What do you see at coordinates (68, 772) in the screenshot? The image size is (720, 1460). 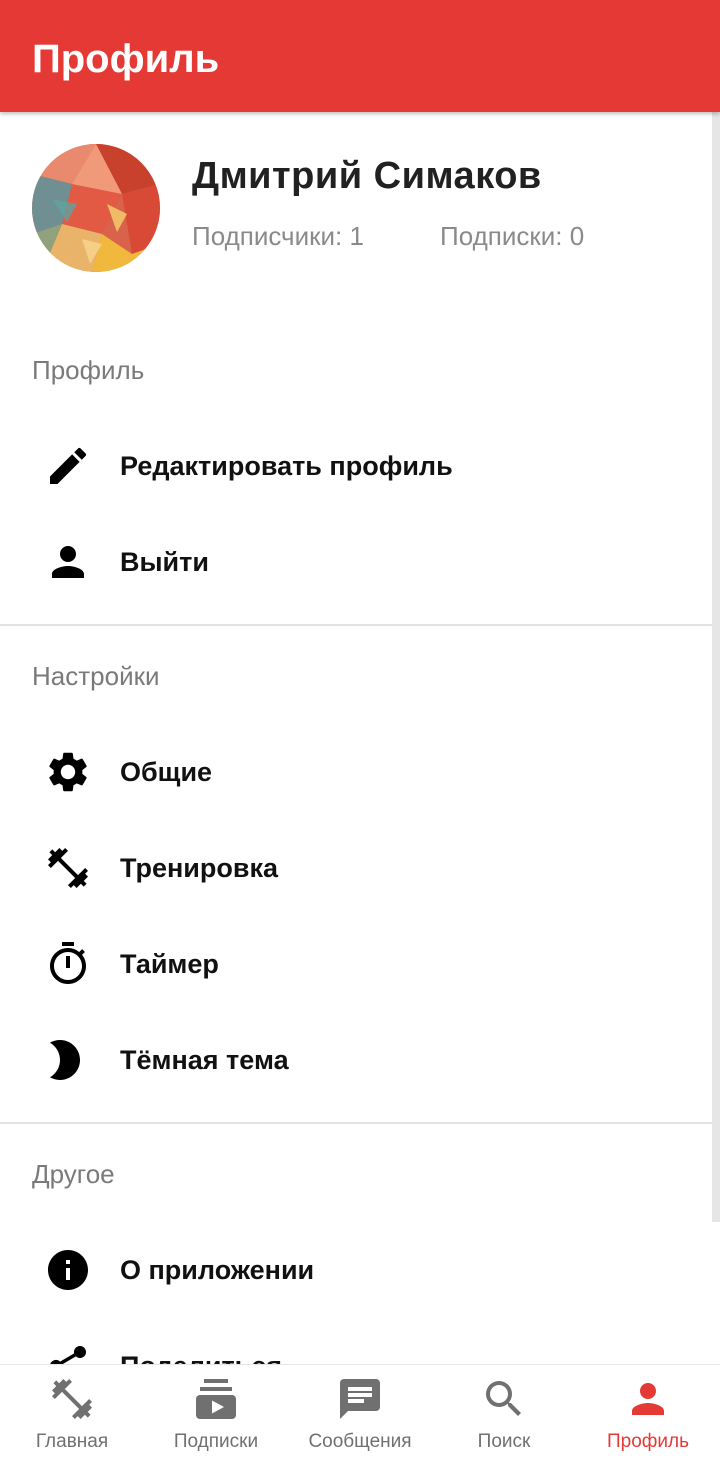 I see `gear-icon` at bounding box center [68, 772].